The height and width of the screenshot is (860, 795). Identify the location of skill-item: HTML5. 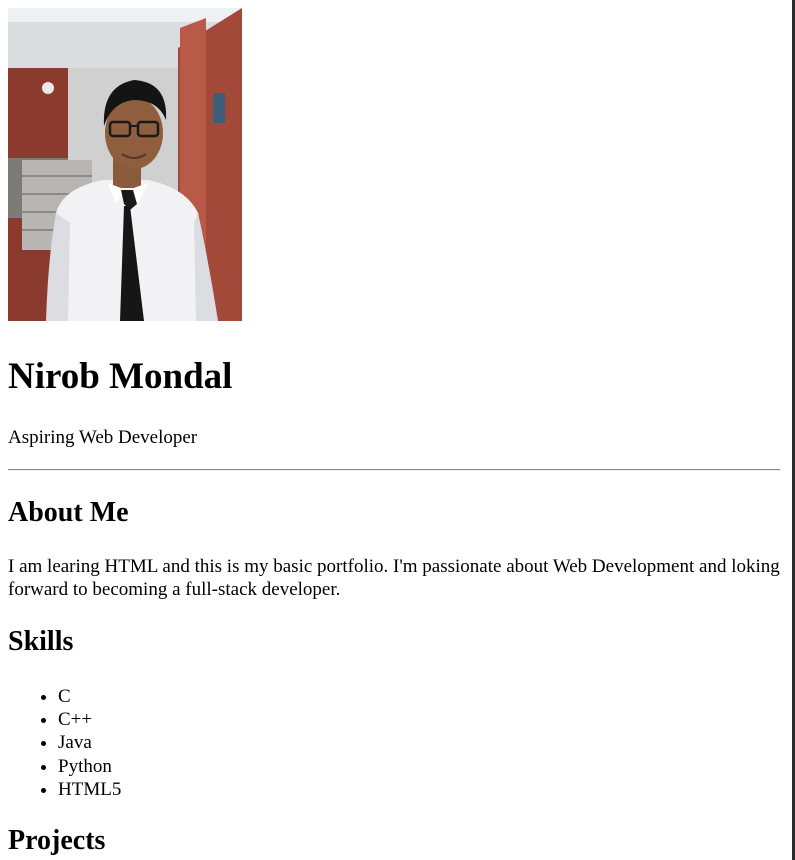
(89, 789).